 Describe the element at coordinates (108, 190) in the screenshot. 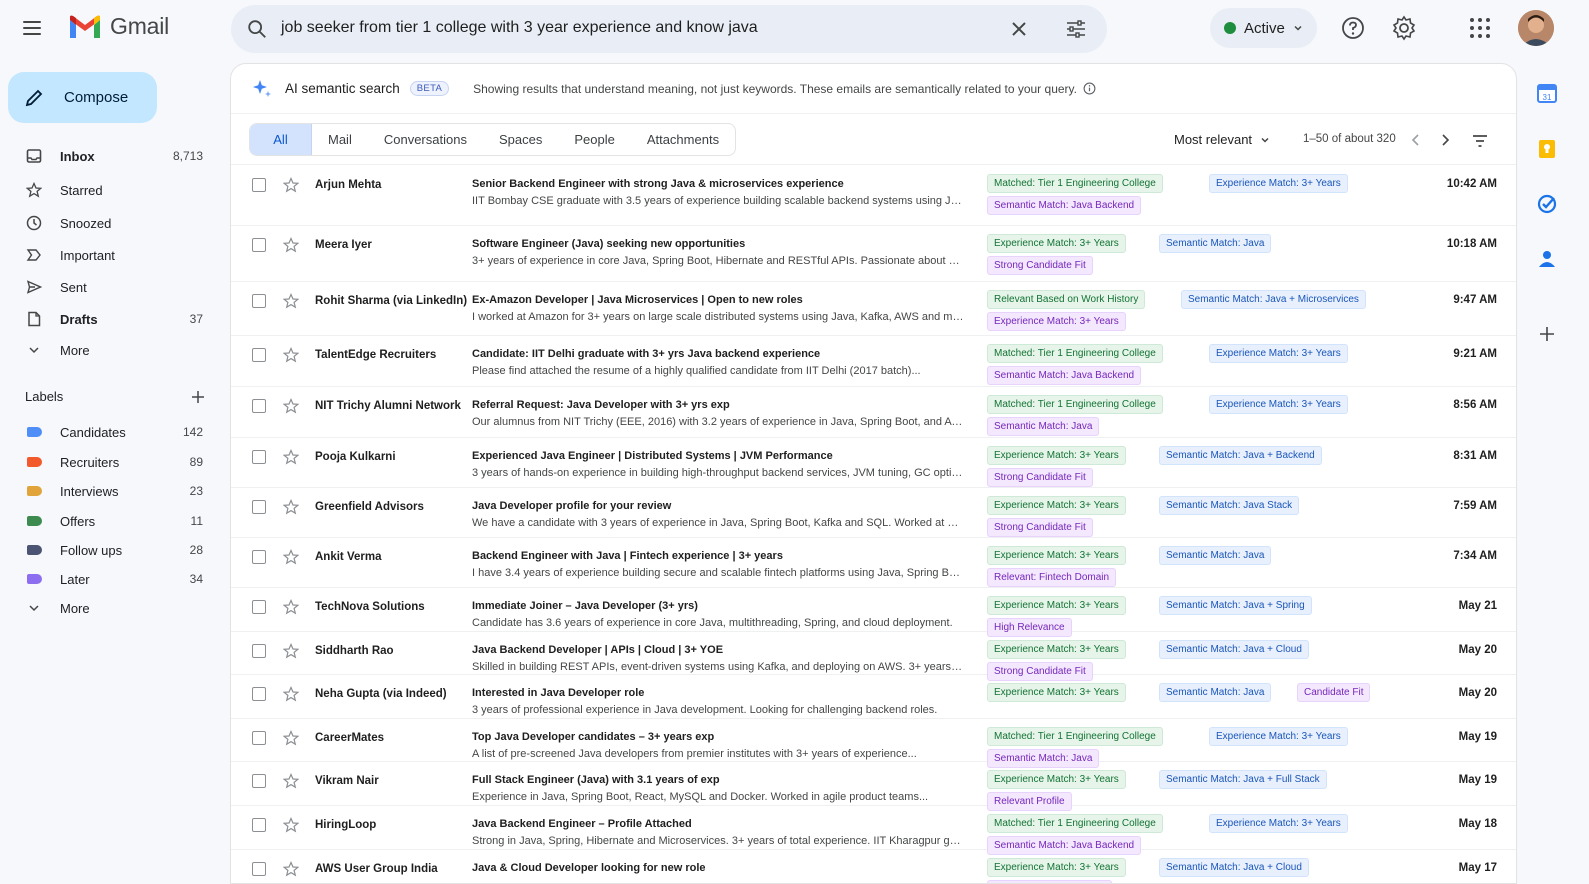

I see `sidebar-item-starred: Starred` at that location.